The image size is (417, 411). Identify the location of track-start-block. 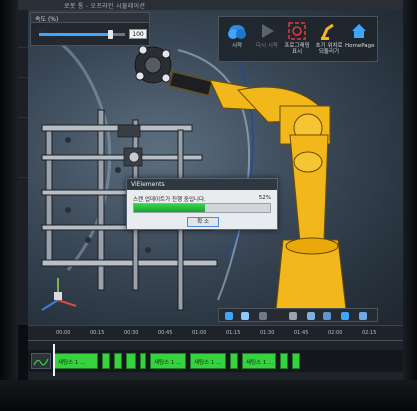
(41, 361).